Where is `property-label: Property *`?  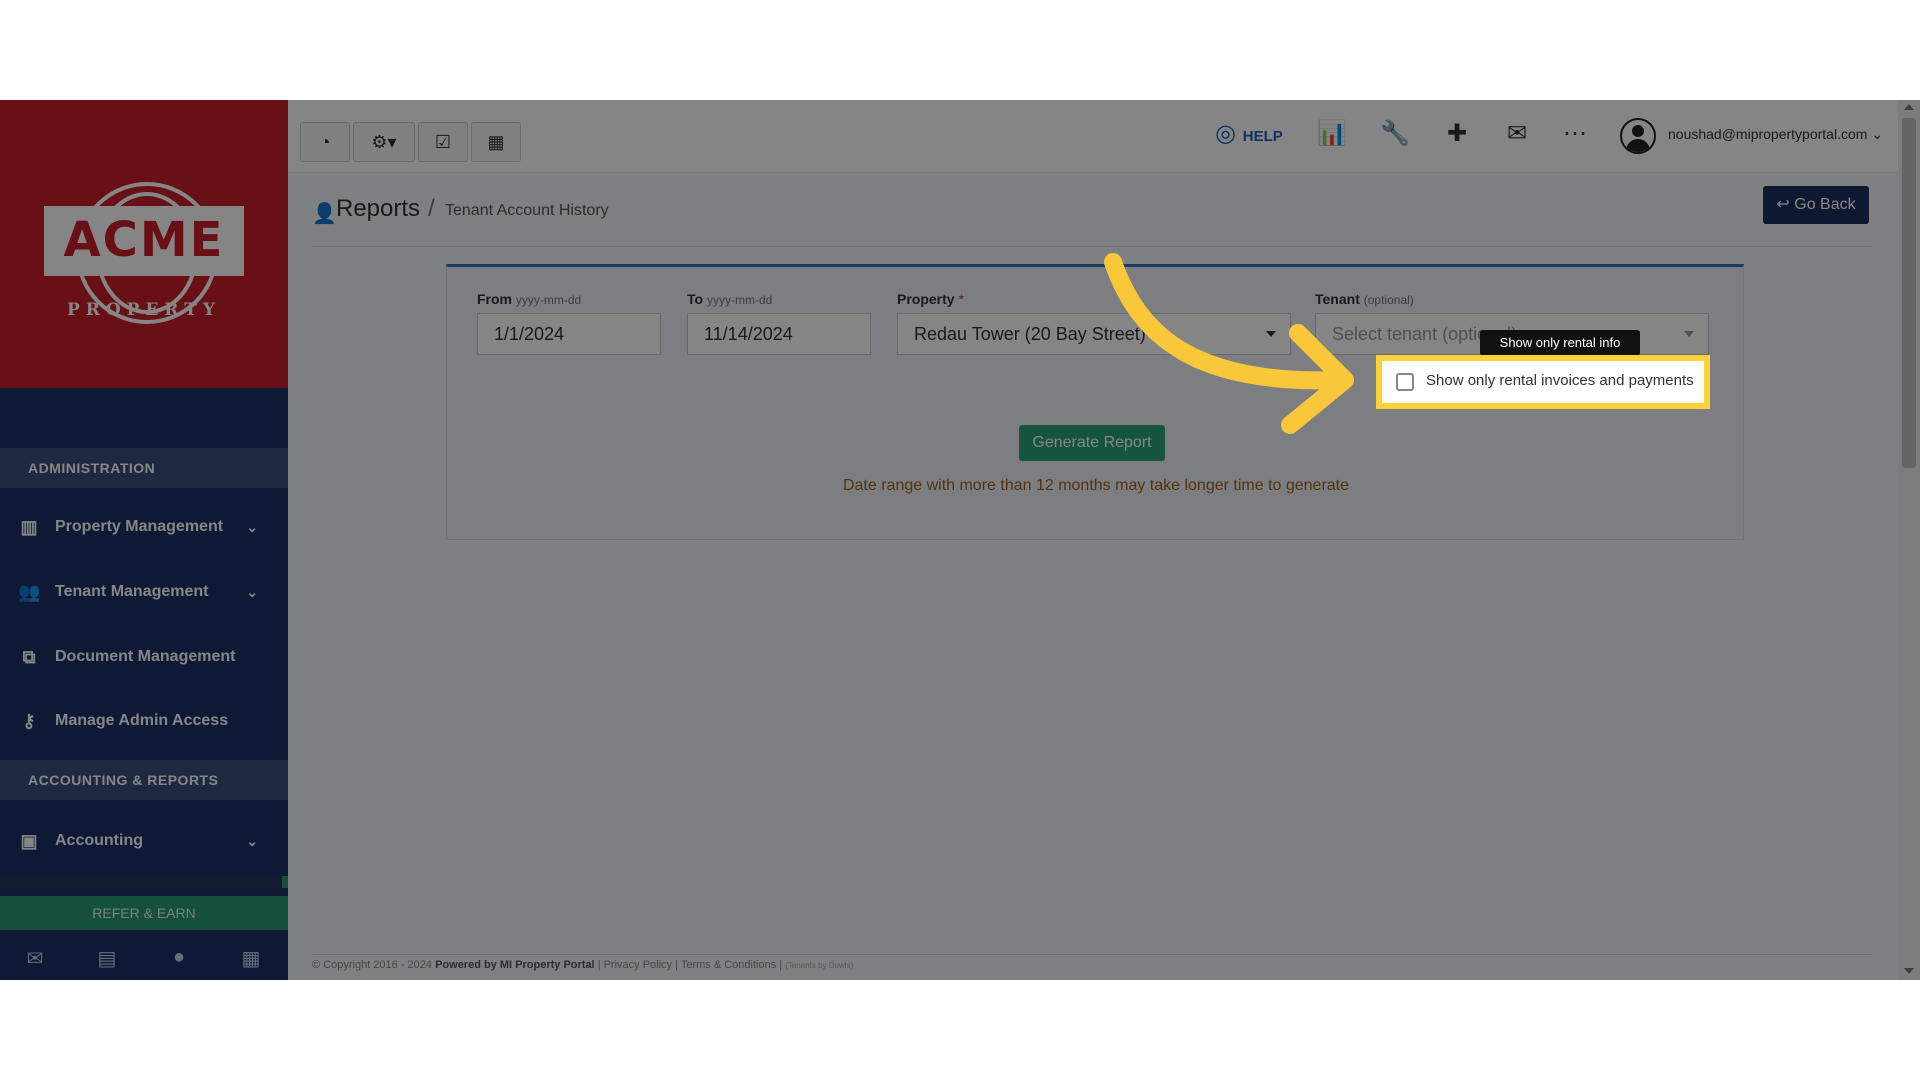
property-label: Property * is located at coordinates (930, 299).